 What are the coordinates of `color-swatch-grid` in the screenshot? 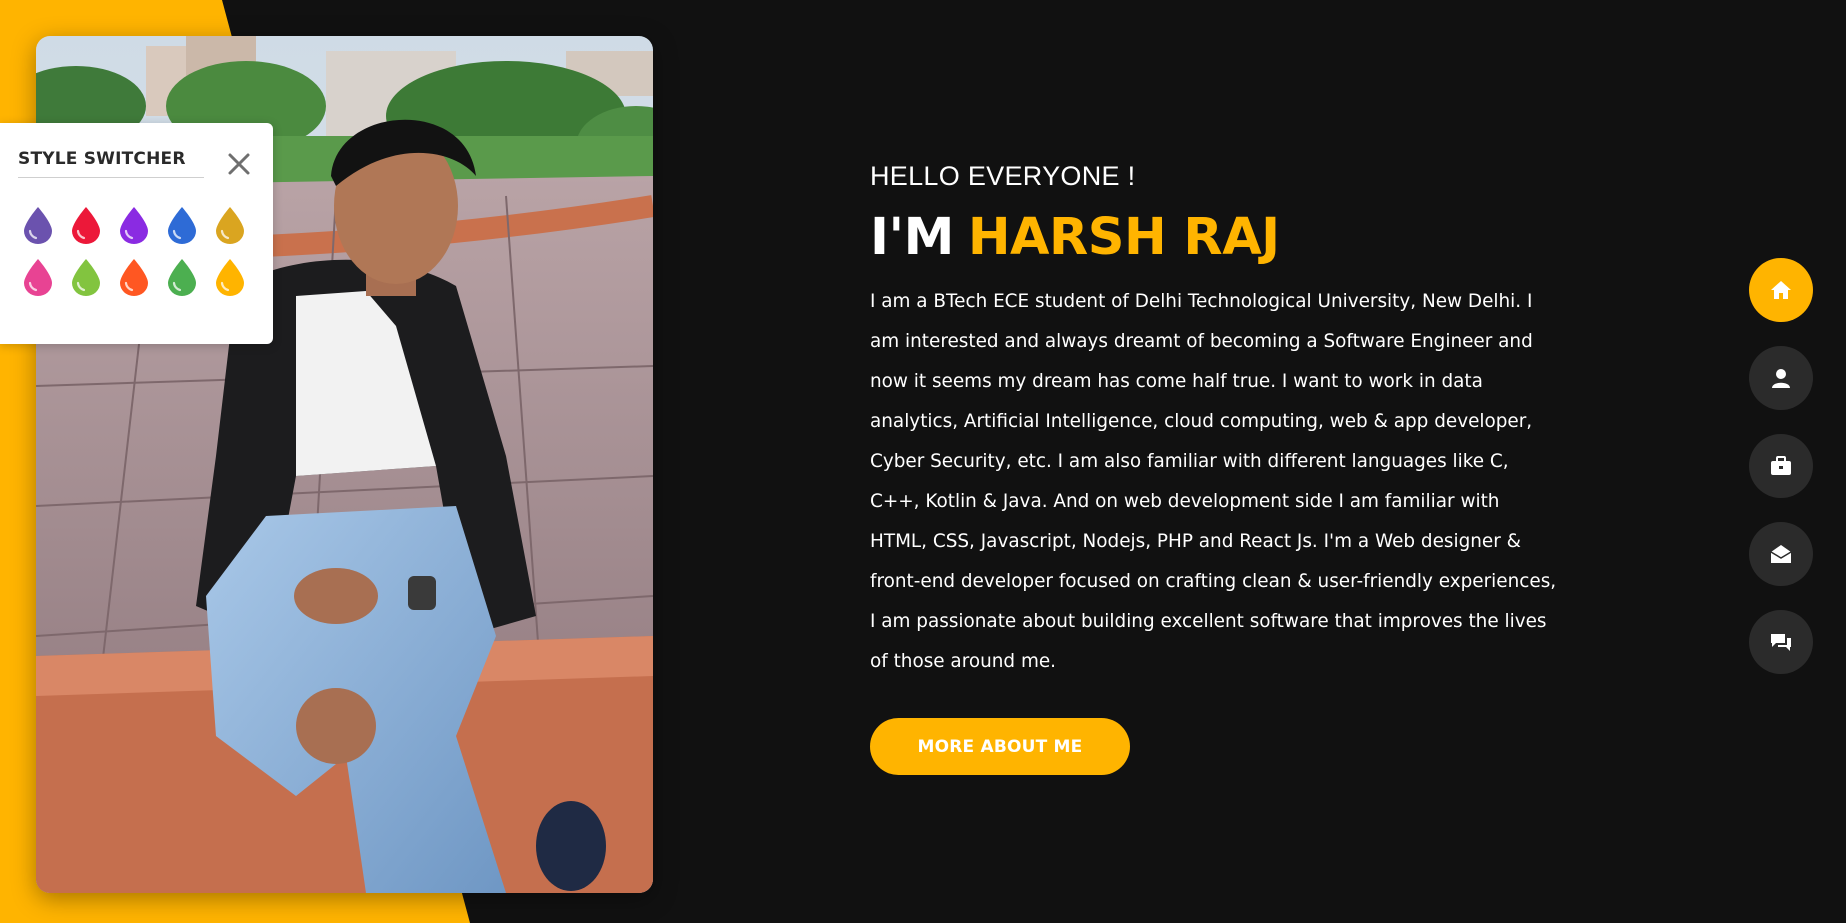 It's located at (140, 251).